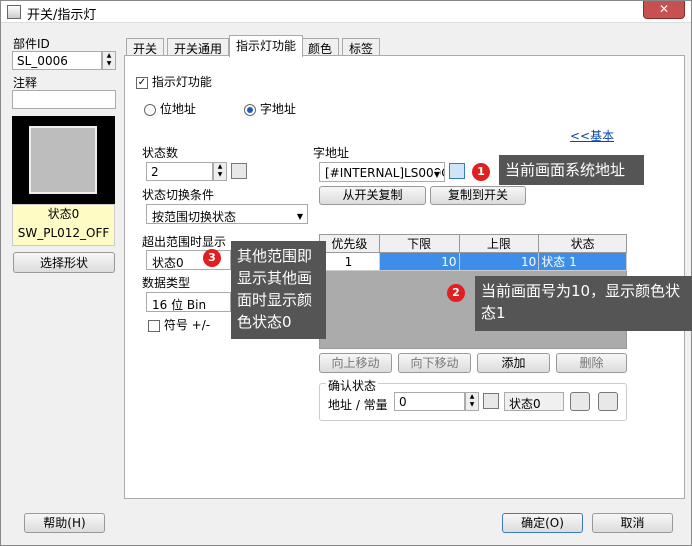  I want to click on indicator-func-checkbox: ✓ 指示灯功能, so click(174, 81).